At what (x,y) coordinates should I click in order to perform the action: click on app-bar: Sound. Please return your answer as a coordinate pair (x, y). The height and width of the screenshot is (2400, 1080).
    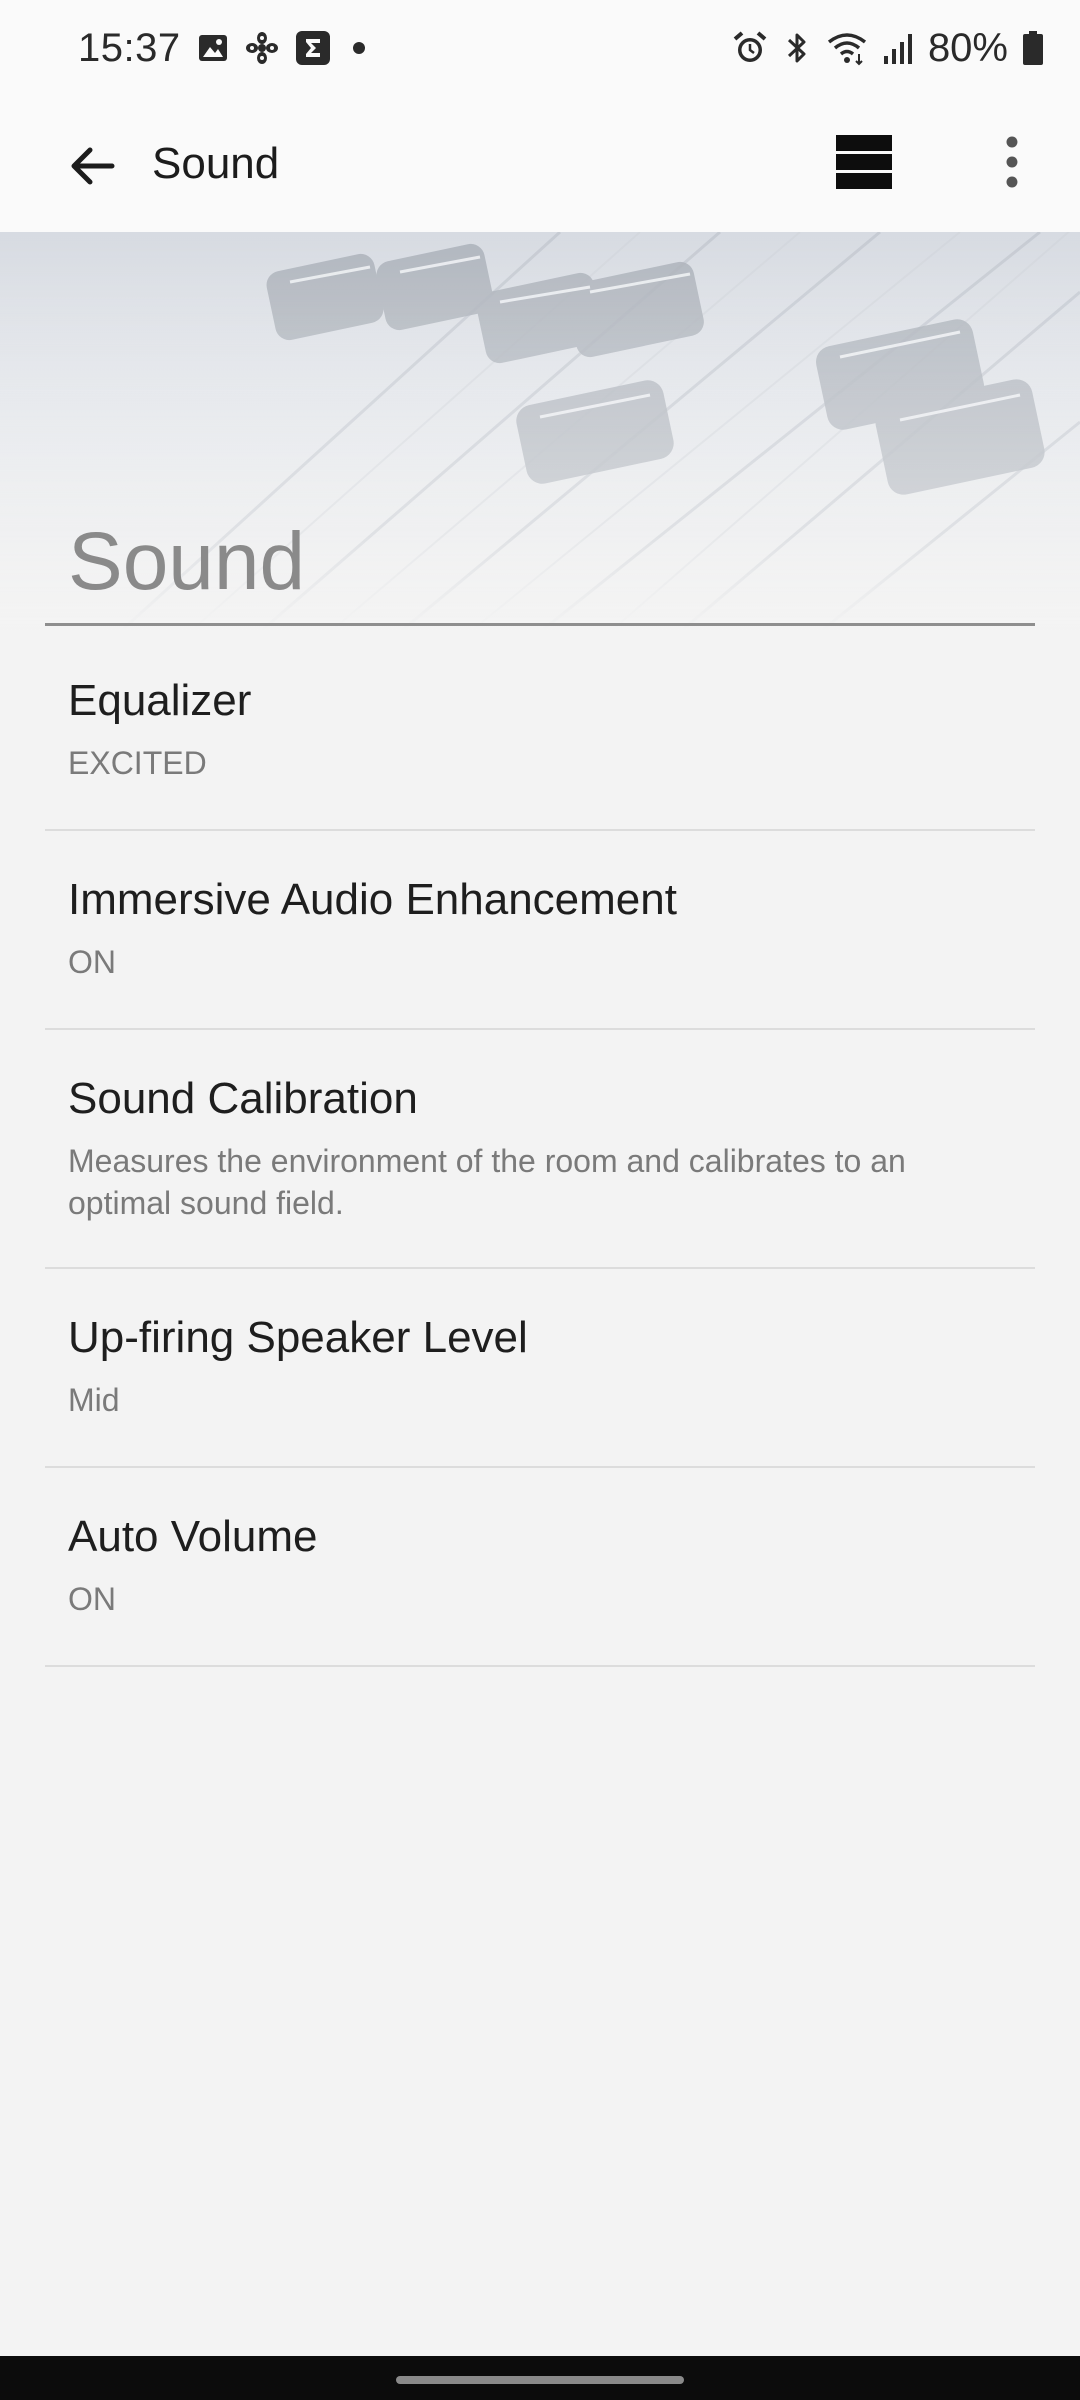
    Looking at the image, I should click on (540, 164).